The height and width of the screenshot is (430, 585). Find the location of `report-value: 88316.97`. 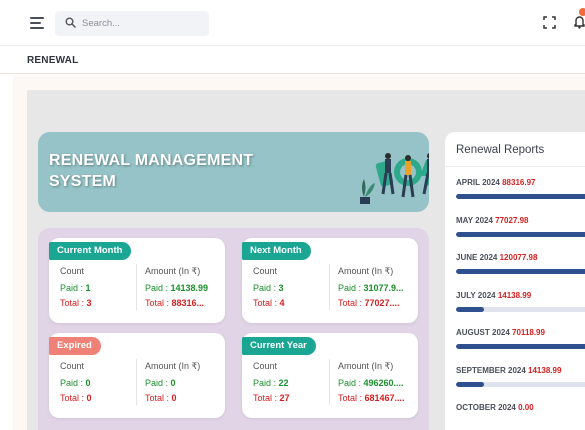

report-value: 88316.97 is located at coordinates (519, 182).